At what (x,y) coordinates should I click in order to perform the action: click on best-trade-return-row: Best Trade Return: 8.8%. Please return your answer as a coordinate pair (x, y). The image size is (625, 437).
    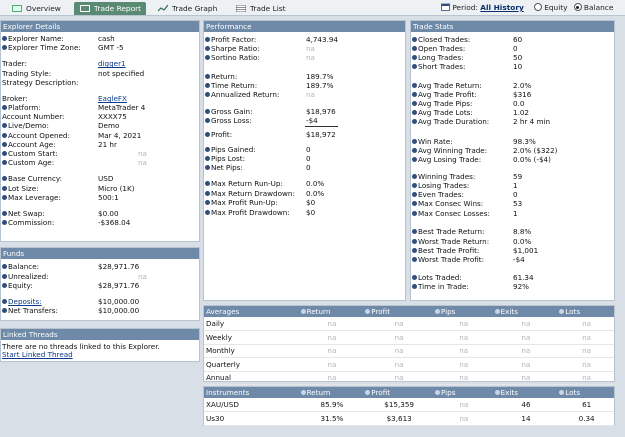
    Looking at the image, I should click on (512, 231).